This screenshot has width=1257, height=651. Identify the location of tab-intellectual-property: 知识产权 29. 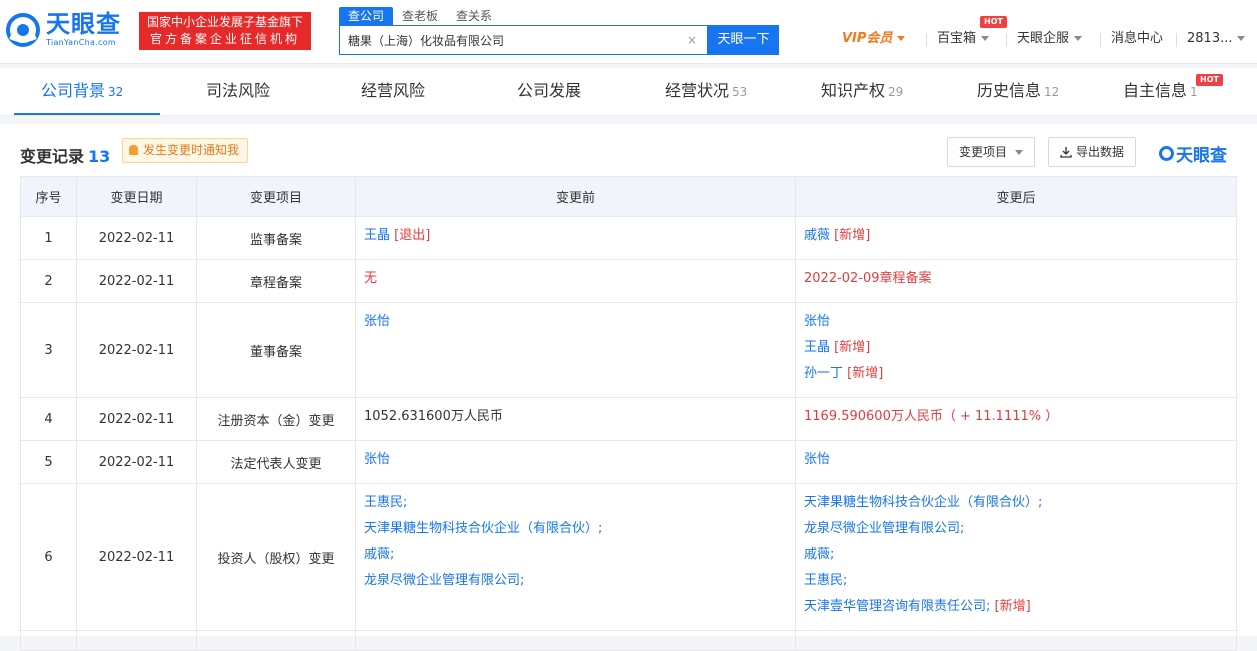
(862, 92).